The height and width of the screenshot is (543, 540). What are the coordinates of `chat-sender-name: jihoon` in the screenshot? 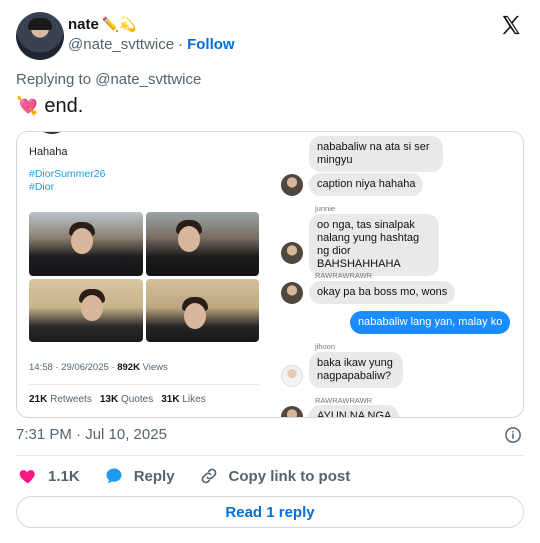 It's located at (325, 346).